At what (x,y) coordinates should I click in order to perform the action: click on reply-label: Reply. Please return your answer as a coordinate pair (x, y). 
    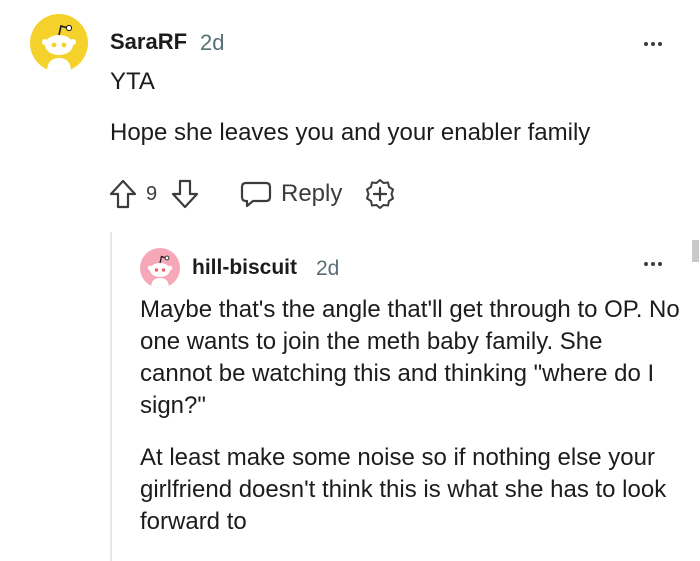
    Looking at the image, I should click on (312, 193).